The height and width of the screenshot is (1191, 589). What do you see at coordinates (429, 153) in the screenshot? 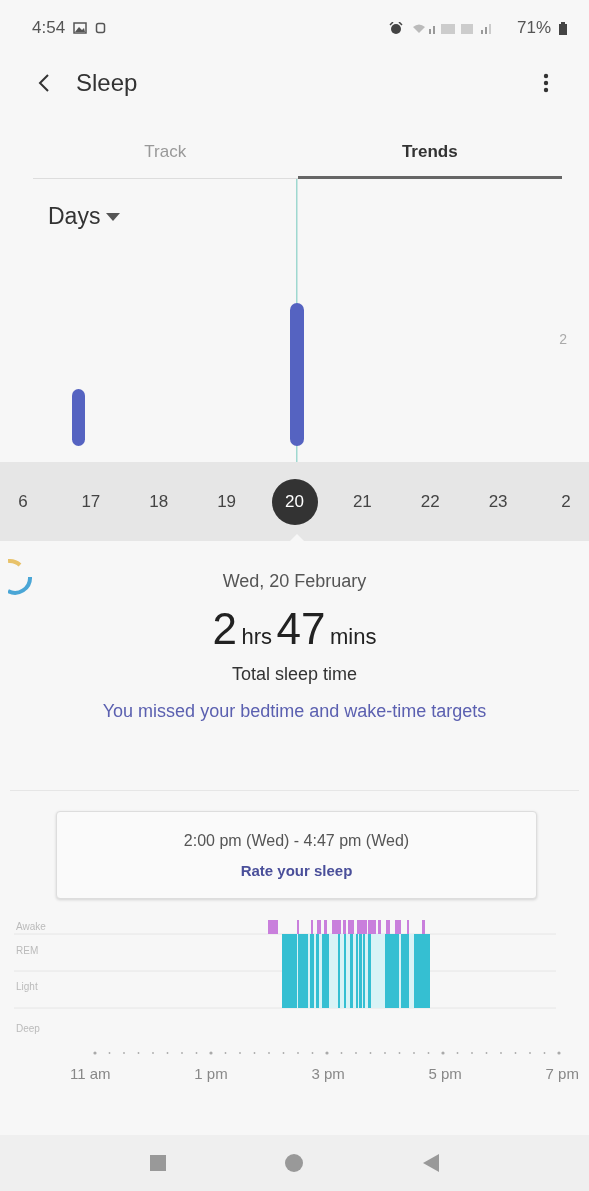
I see `tab: Trends` at bounding box center [429, 153].